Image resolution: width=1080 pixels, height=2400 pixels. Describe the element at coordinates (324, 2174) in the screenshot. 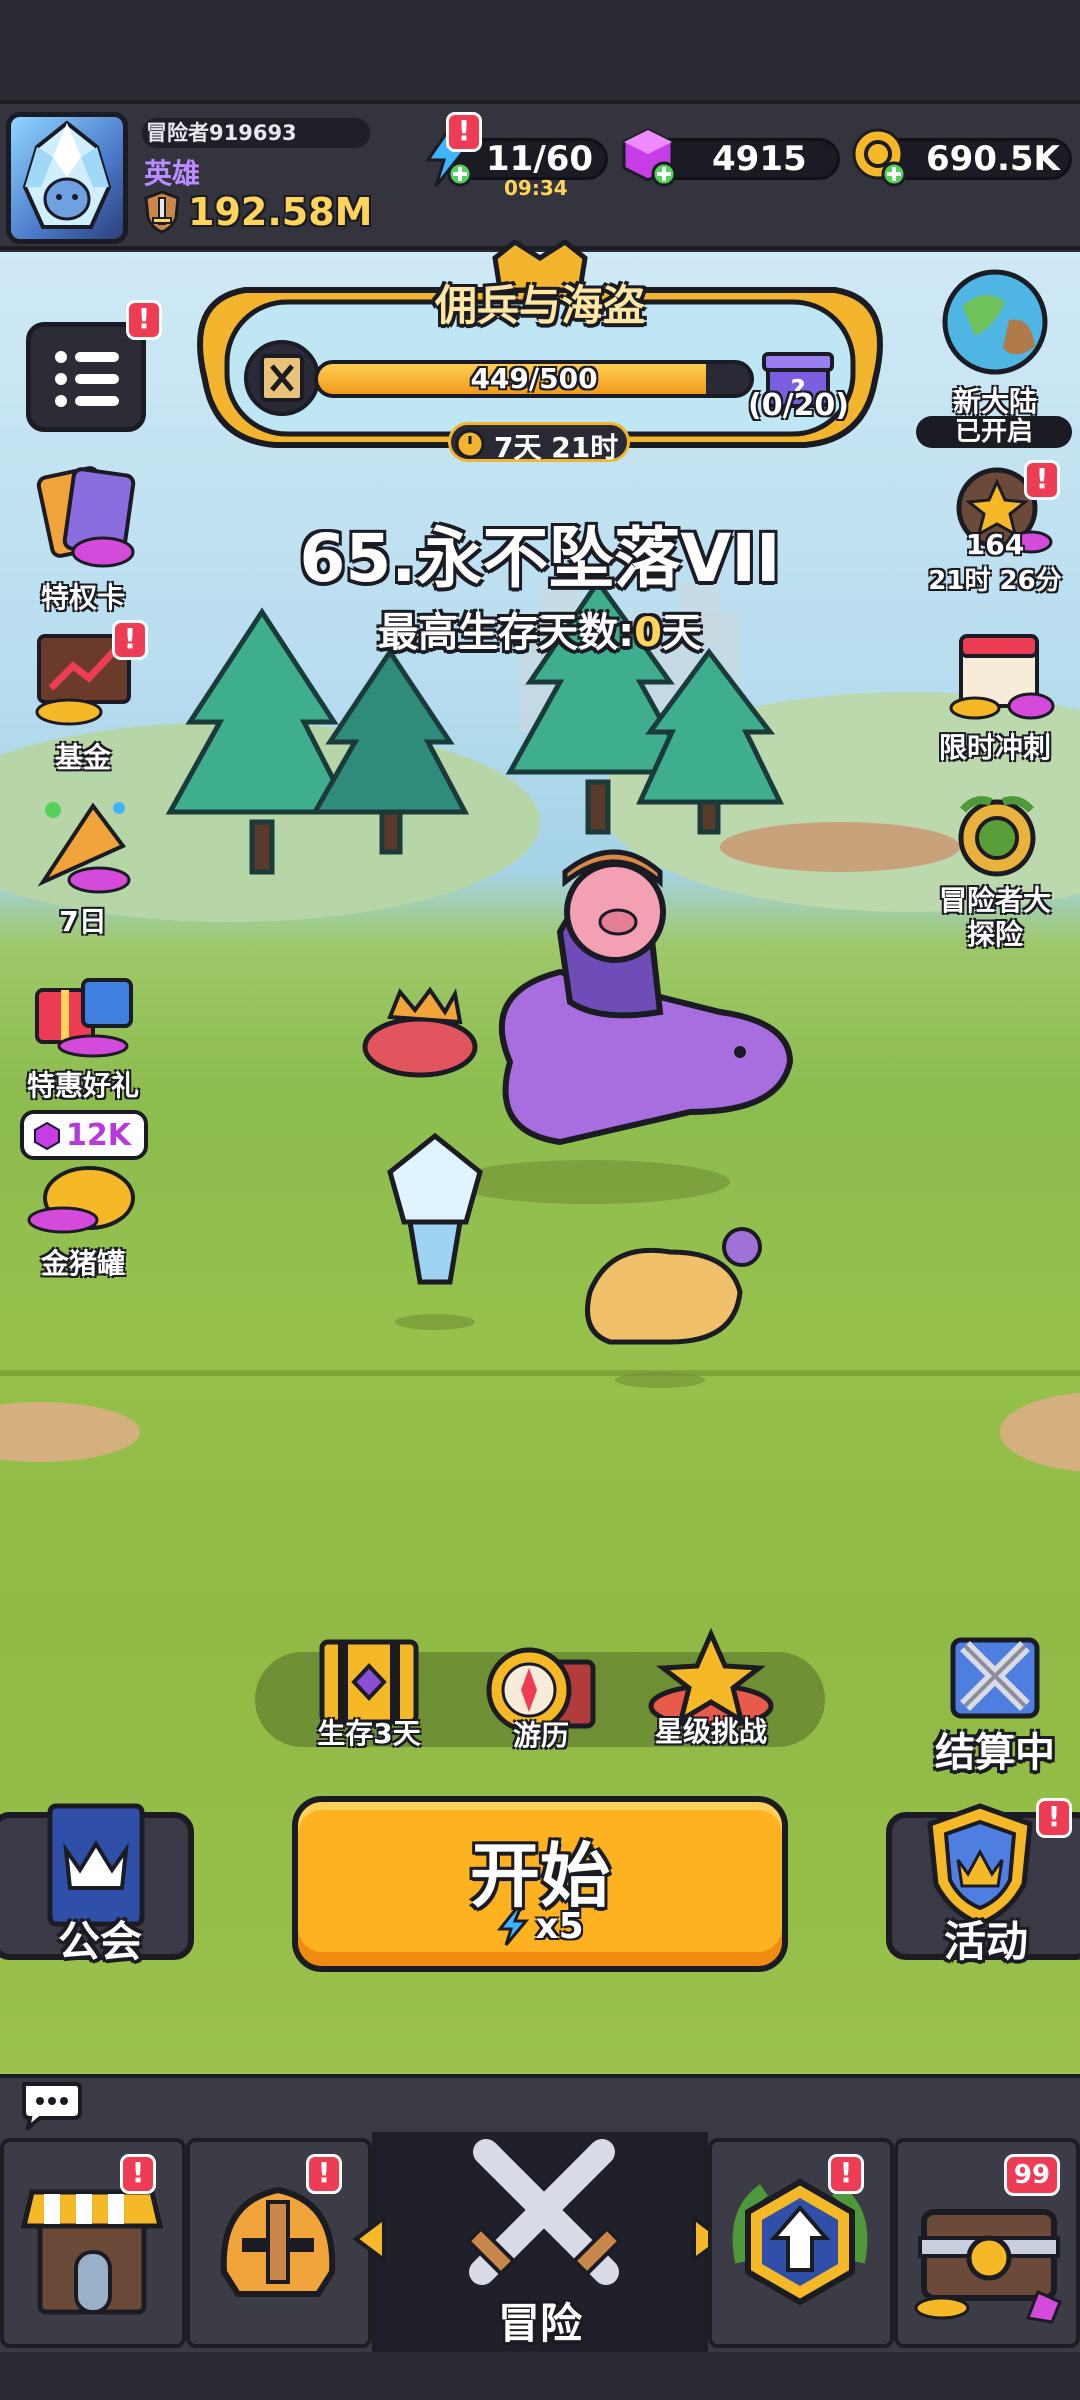

I see `equipment-alert-badge: !` at that location.